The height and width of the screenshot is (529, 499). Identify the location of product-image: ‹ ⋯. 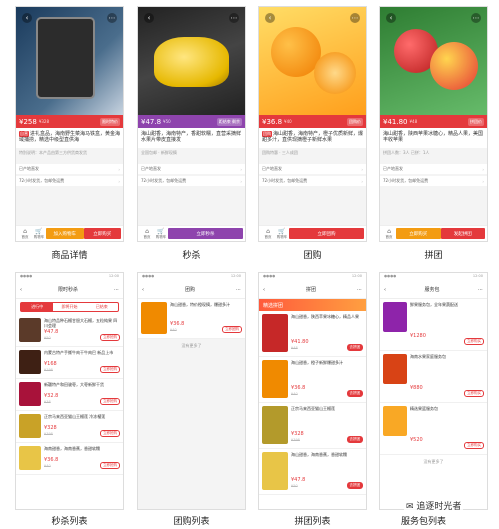
(69, 61).